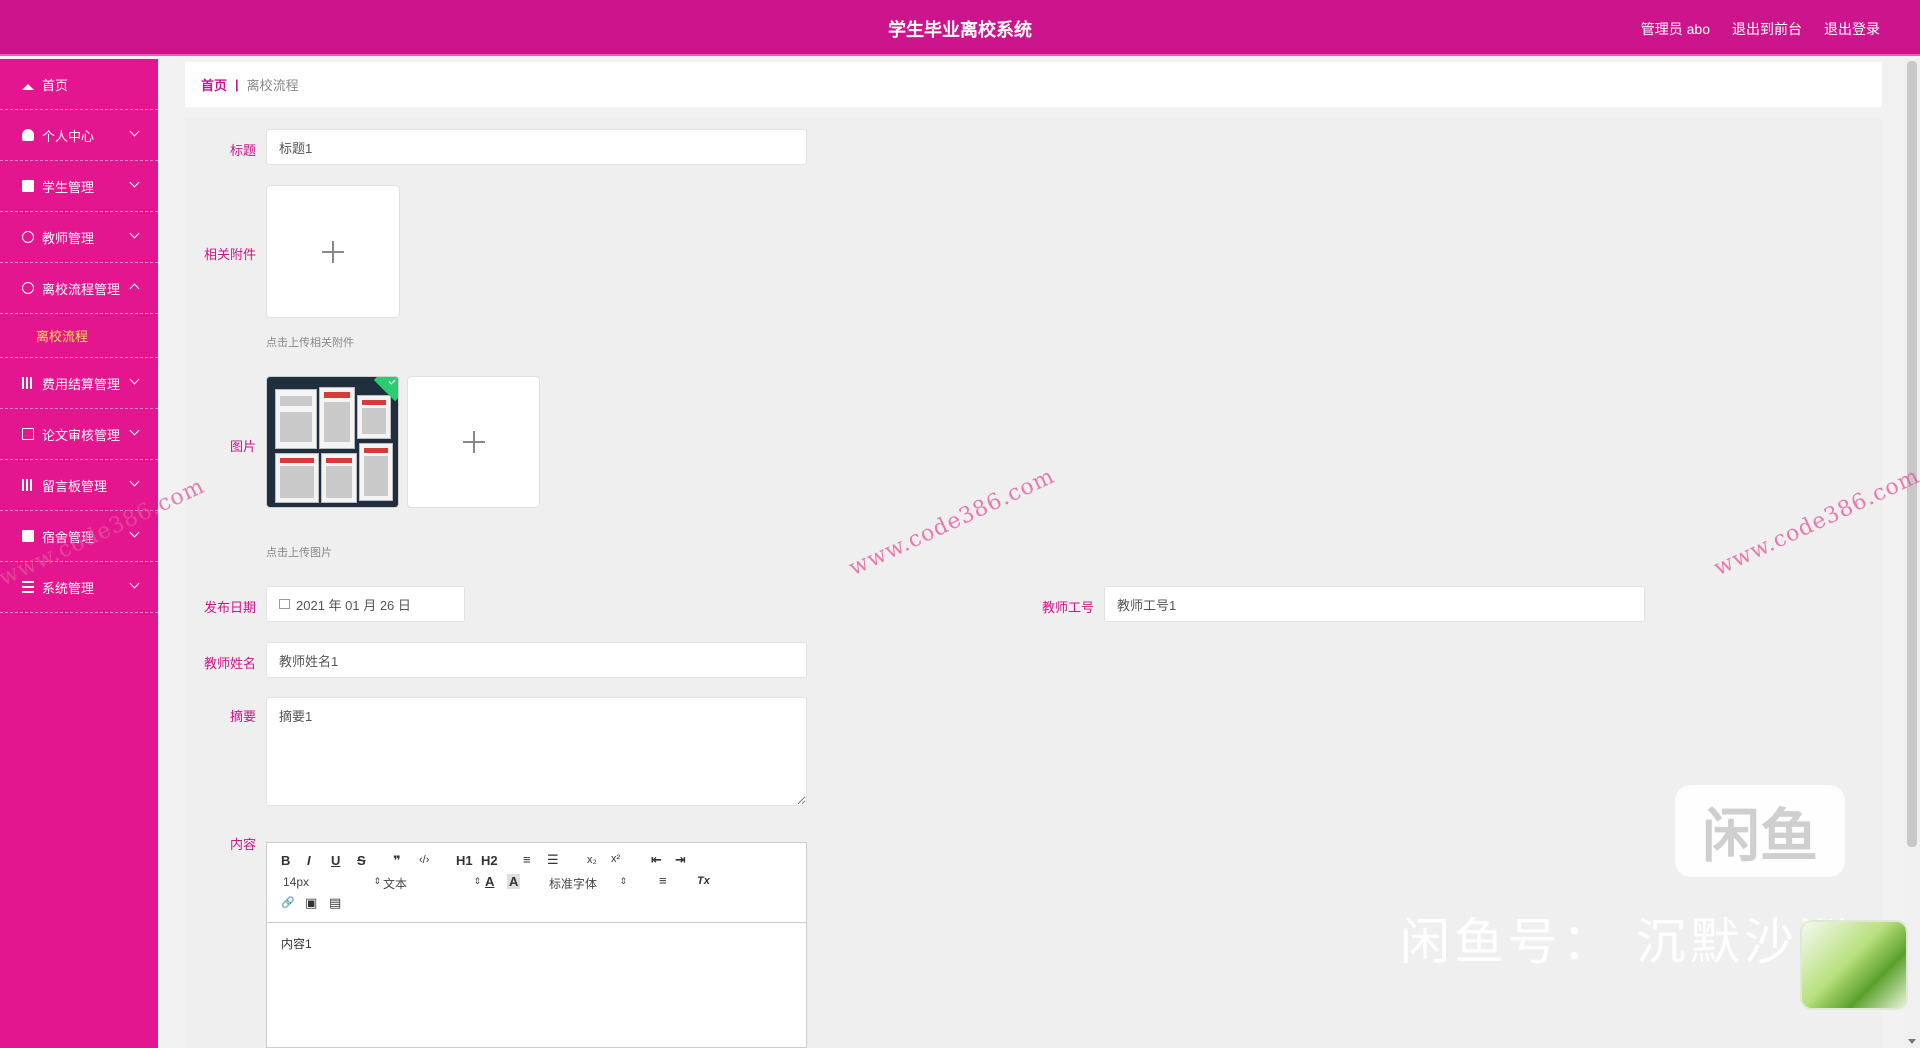  What do you see at coordinates (229, 663) in the screenshot?
I see `teacher-name-label: 教师姓名` at bounding box center [229, 663].